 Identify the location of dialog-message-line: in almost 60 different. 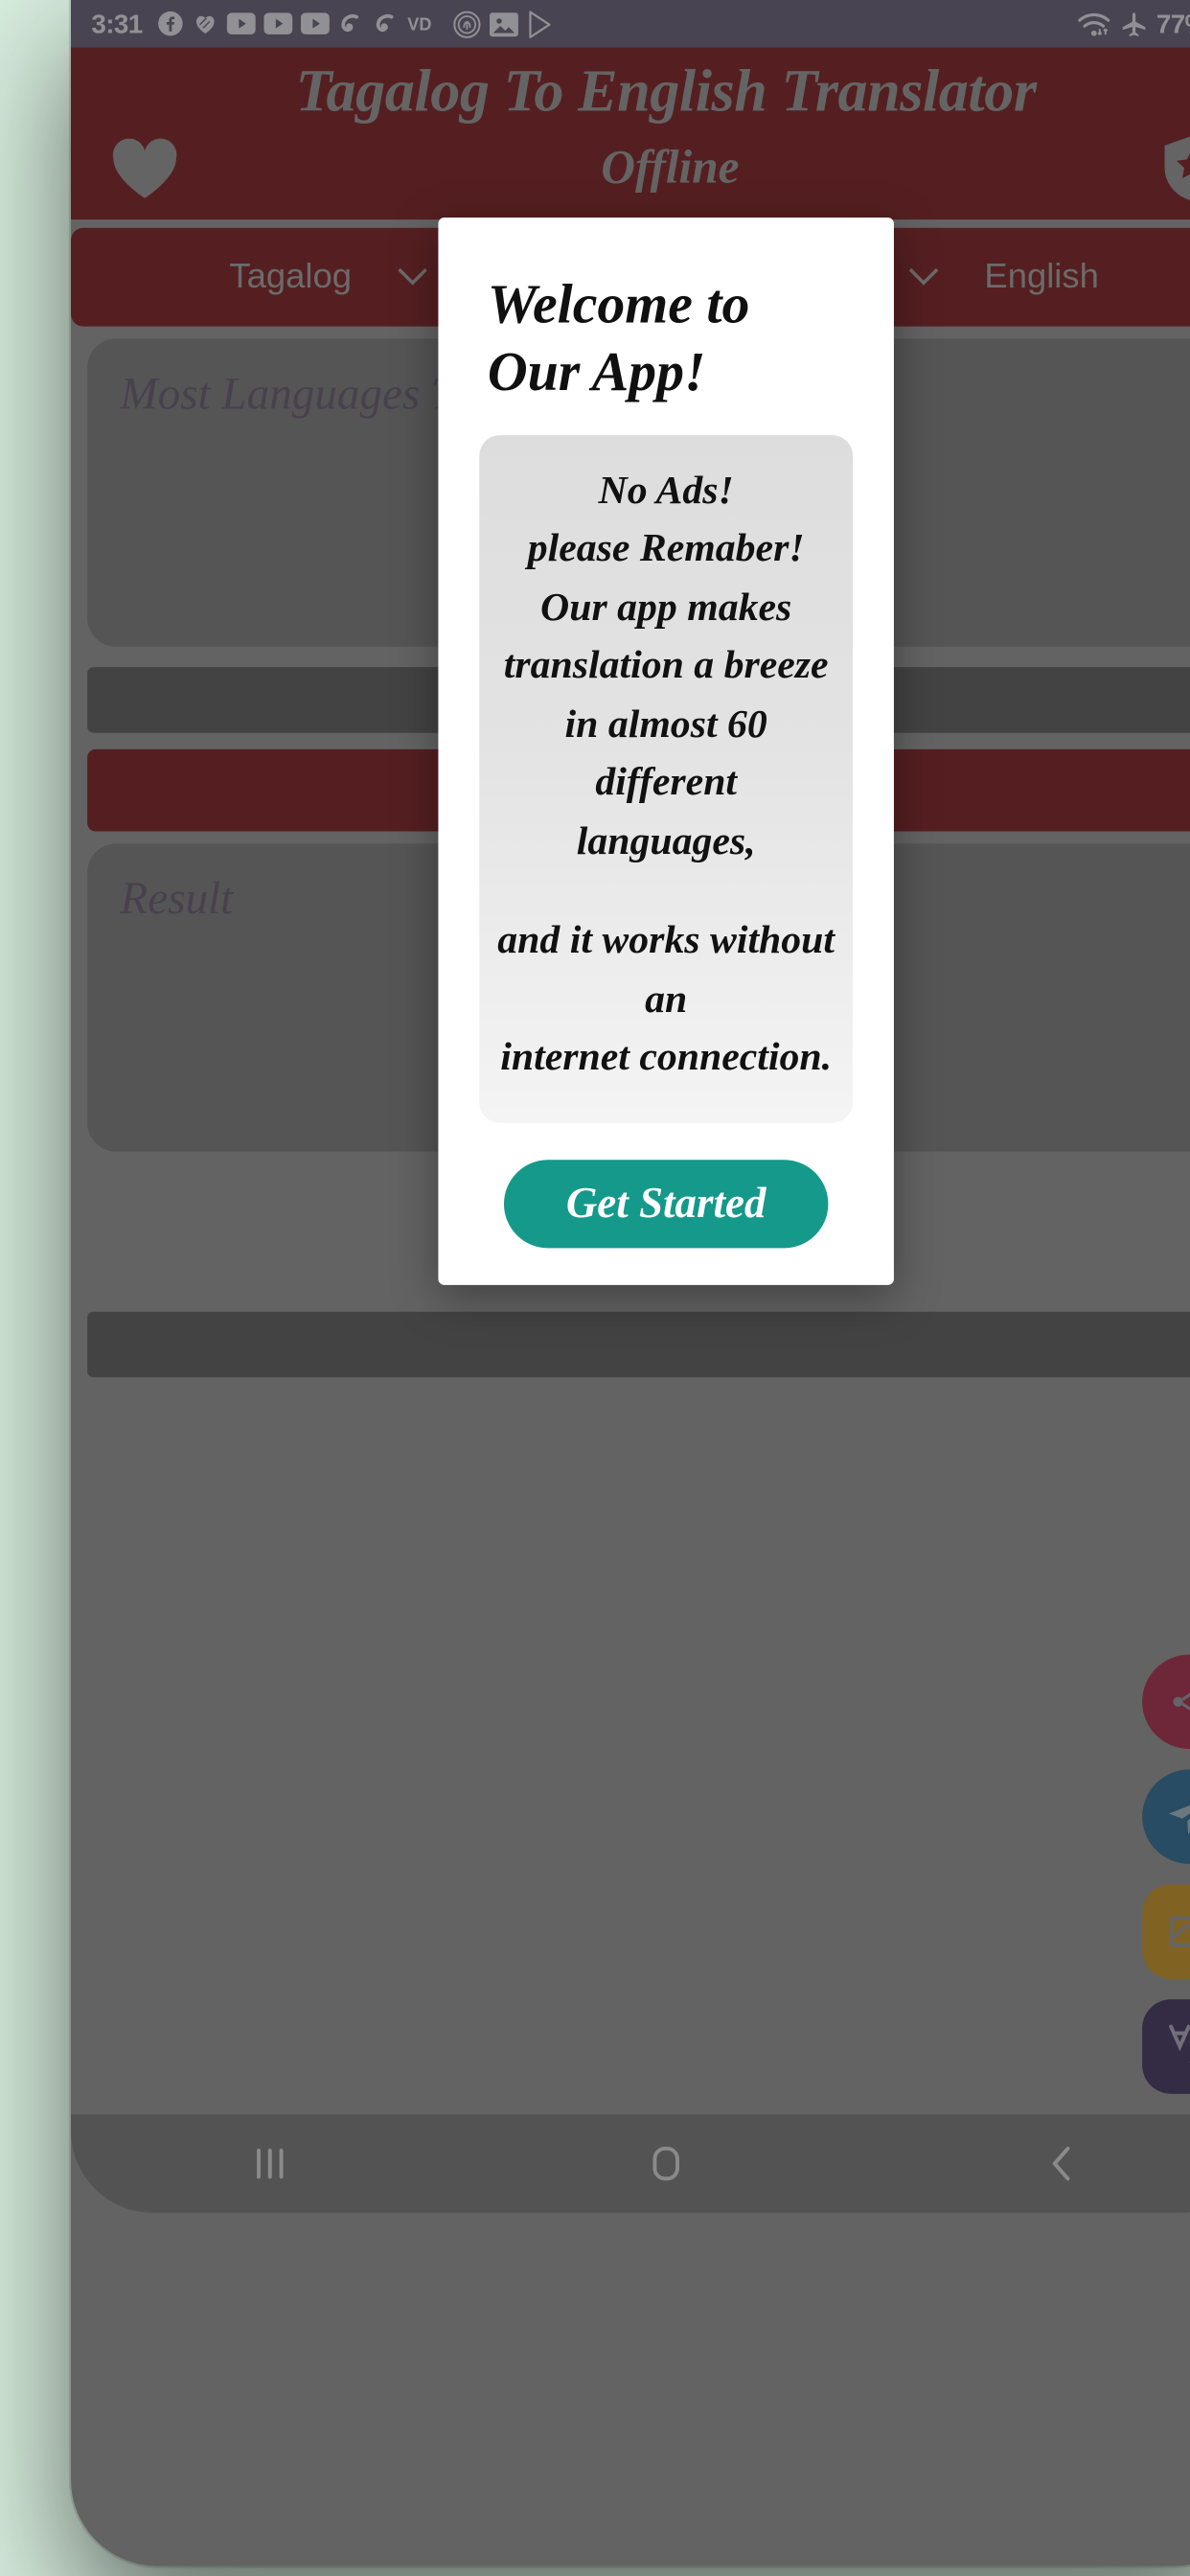
(666, 754).